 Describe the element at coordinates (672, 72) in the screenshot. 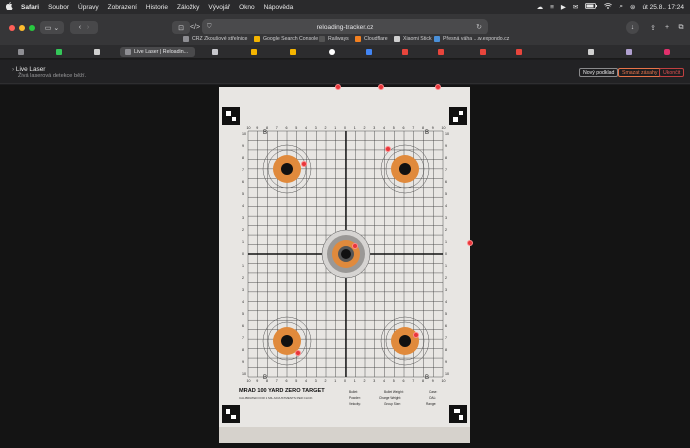

I see `end-button: Ukončit` at that location.